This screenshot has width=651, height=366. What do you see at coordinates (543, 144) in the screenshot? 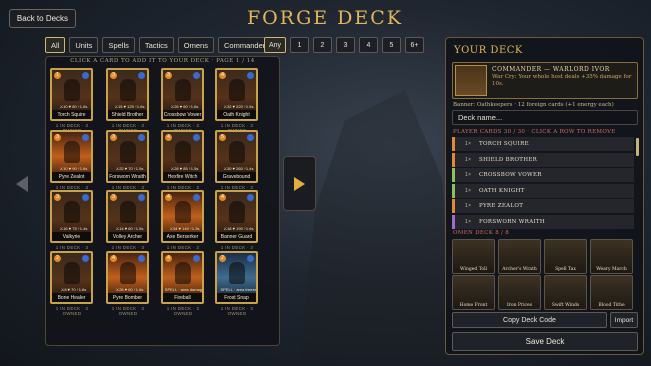
I see `deck-card-row: 1× TORCH SQUIRE` at bounding box center [543, 144].